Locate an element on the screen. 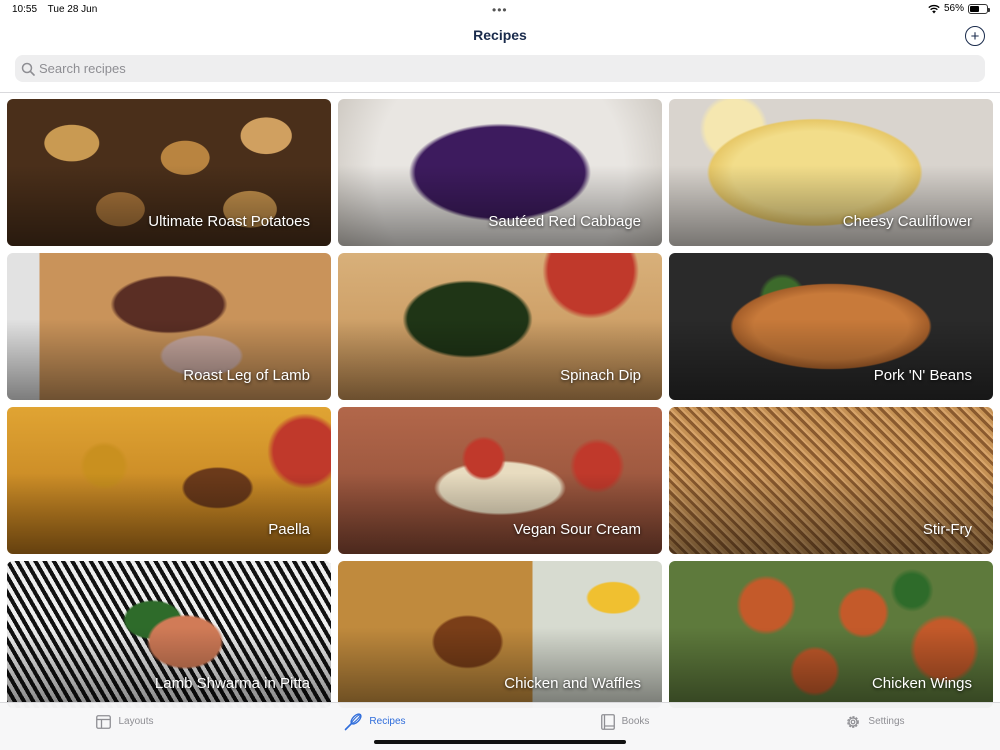 The height and width of the screenshot is (750, 1000). status-left: 10:55 Tue 28 Jun is located at coordinates (58, 9).